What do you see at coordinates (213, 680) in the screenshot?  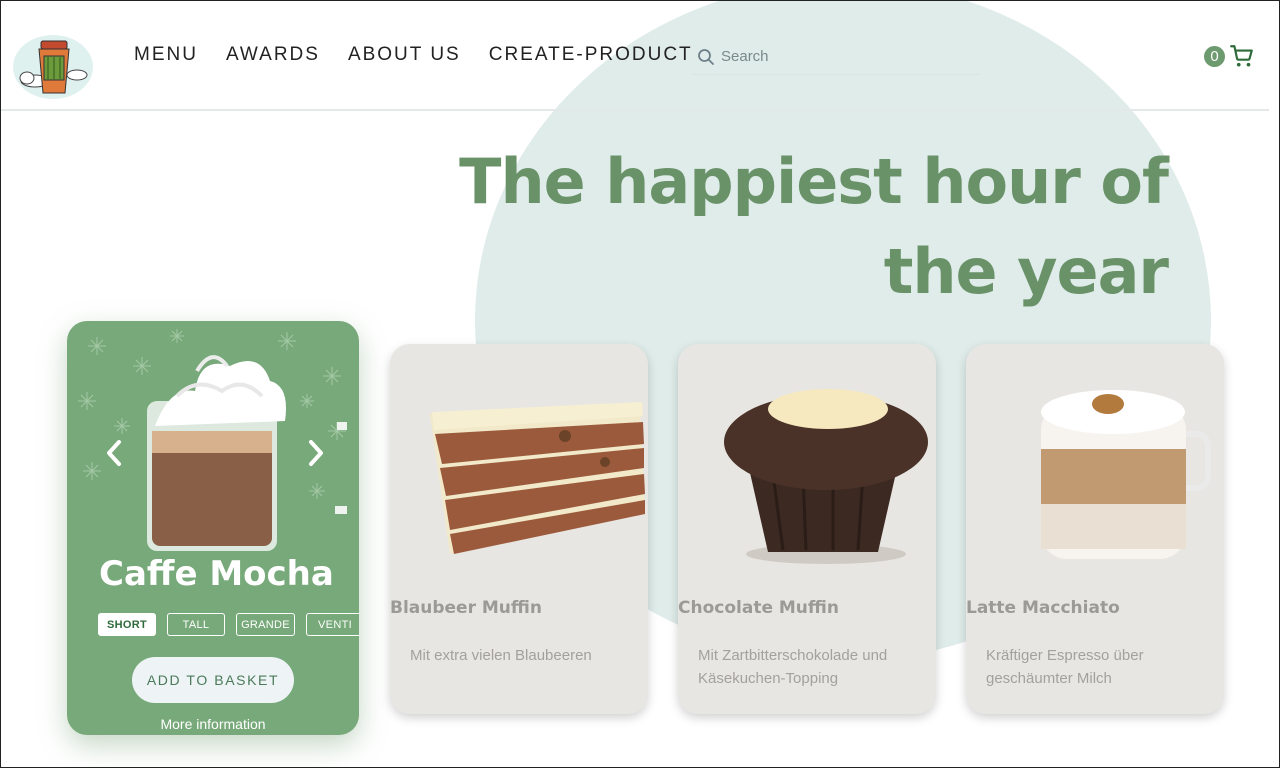 I see `add-to-basket-button: ADD TO BASKET` at bounding box center [213, 680].